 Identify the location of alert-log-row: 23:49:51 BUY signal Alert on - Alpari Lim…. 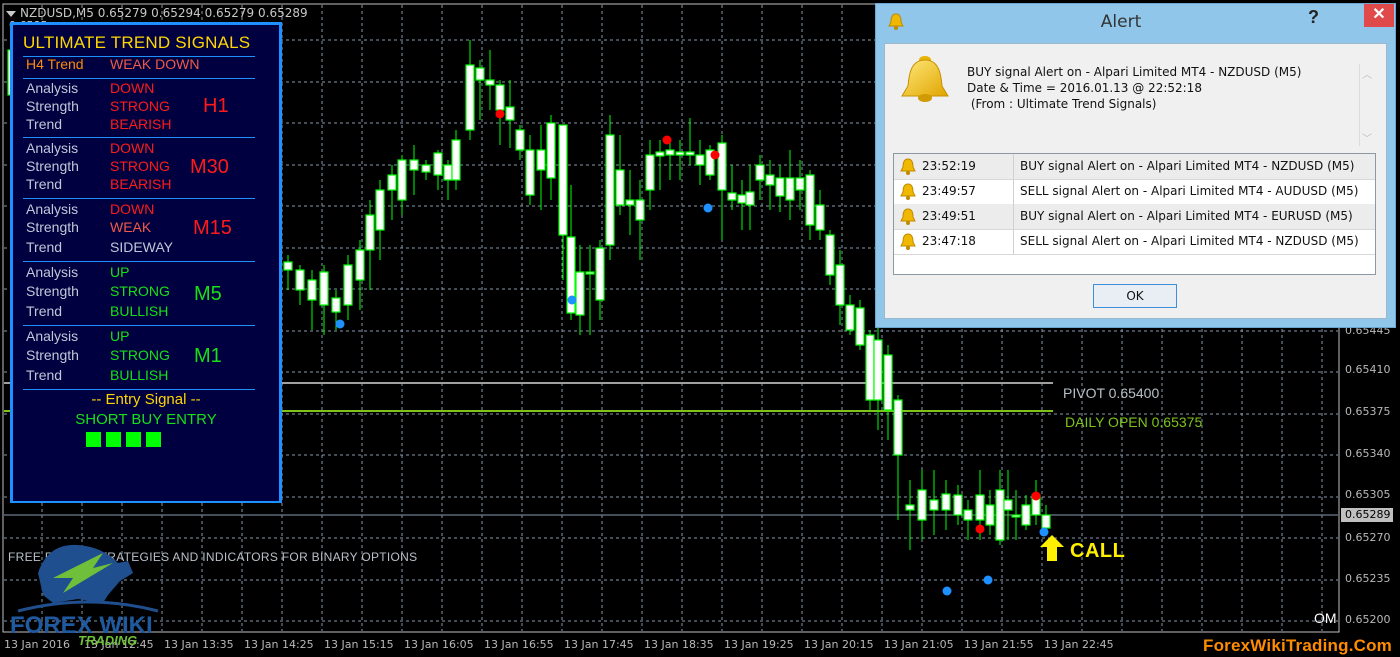
(1134, 217).